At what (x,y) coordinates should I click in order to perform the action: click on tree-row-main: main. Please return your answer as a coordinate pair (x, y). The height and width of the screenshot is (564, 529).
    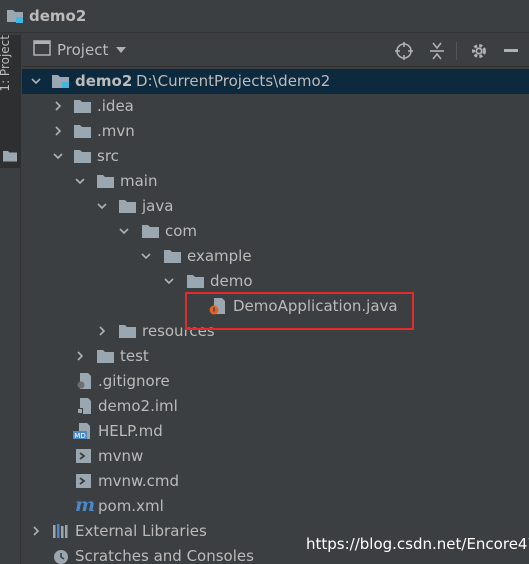
    Looking at the image, I should click on (275, 181).